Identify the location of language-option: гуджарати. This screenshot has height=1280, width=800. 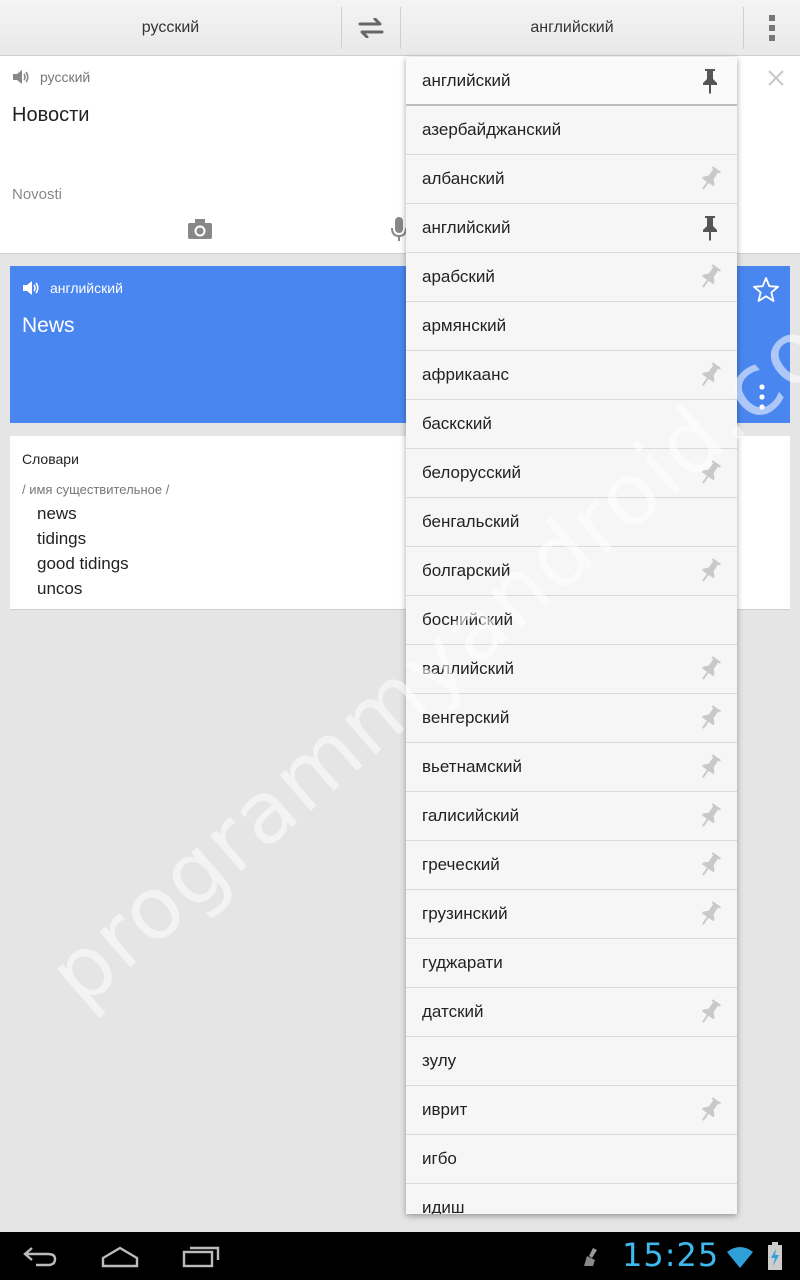
(571, 963).